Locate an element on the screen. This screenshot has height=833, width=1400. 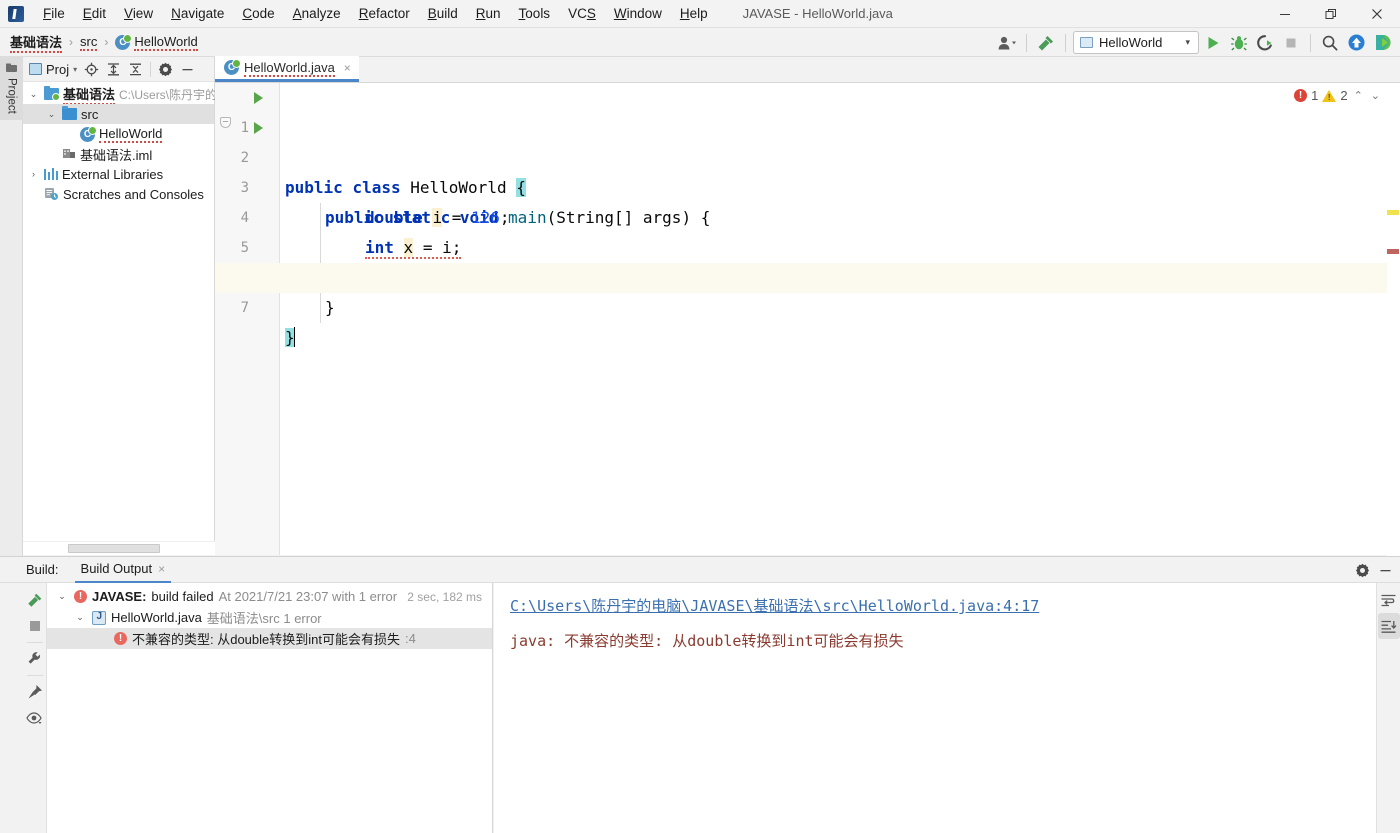
menu-item-build: Build is located at coordinates (443, 13).